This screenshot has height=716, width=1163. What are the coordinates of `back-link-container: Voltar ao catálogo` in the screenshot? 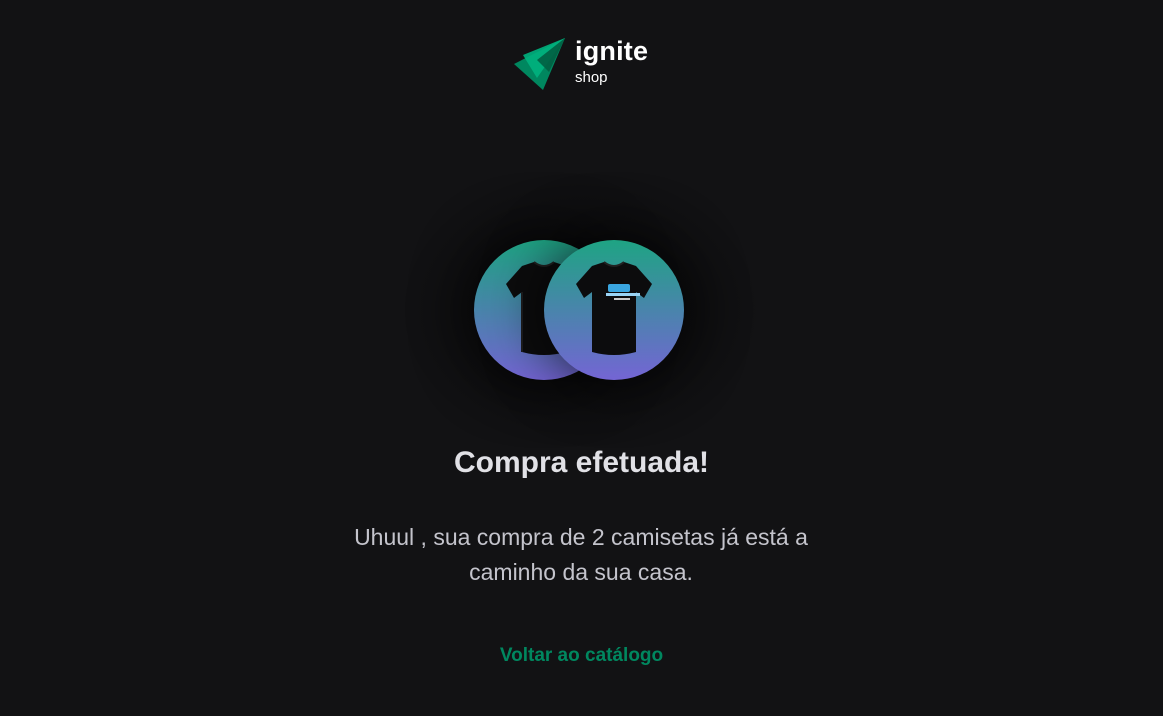 It's located at (581, 656).